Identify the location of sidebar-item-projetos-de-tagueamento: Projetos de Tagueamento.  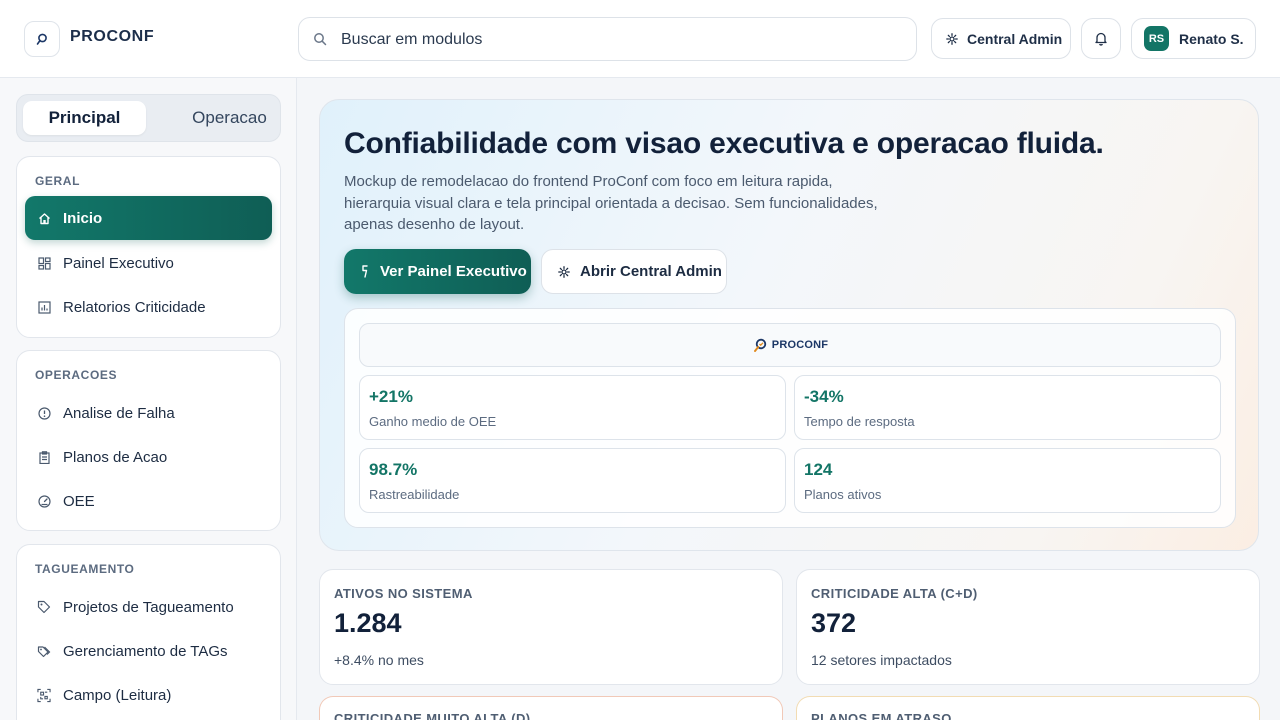
(148, 607).